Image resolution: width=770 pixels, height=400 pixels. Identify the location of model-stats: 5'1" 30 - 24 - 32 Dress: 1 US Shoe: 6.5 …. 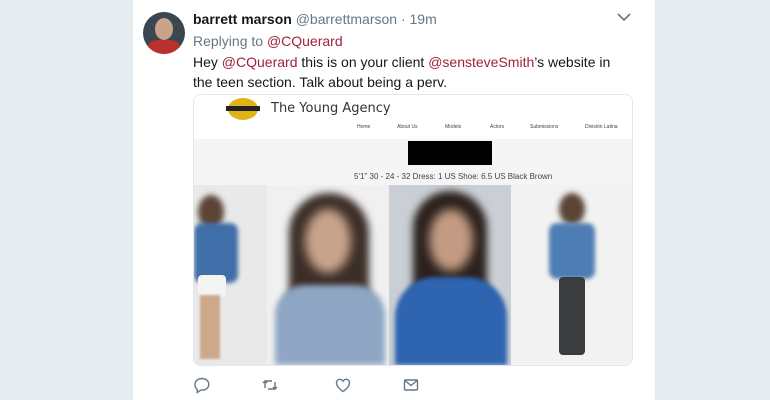
(453, 176).